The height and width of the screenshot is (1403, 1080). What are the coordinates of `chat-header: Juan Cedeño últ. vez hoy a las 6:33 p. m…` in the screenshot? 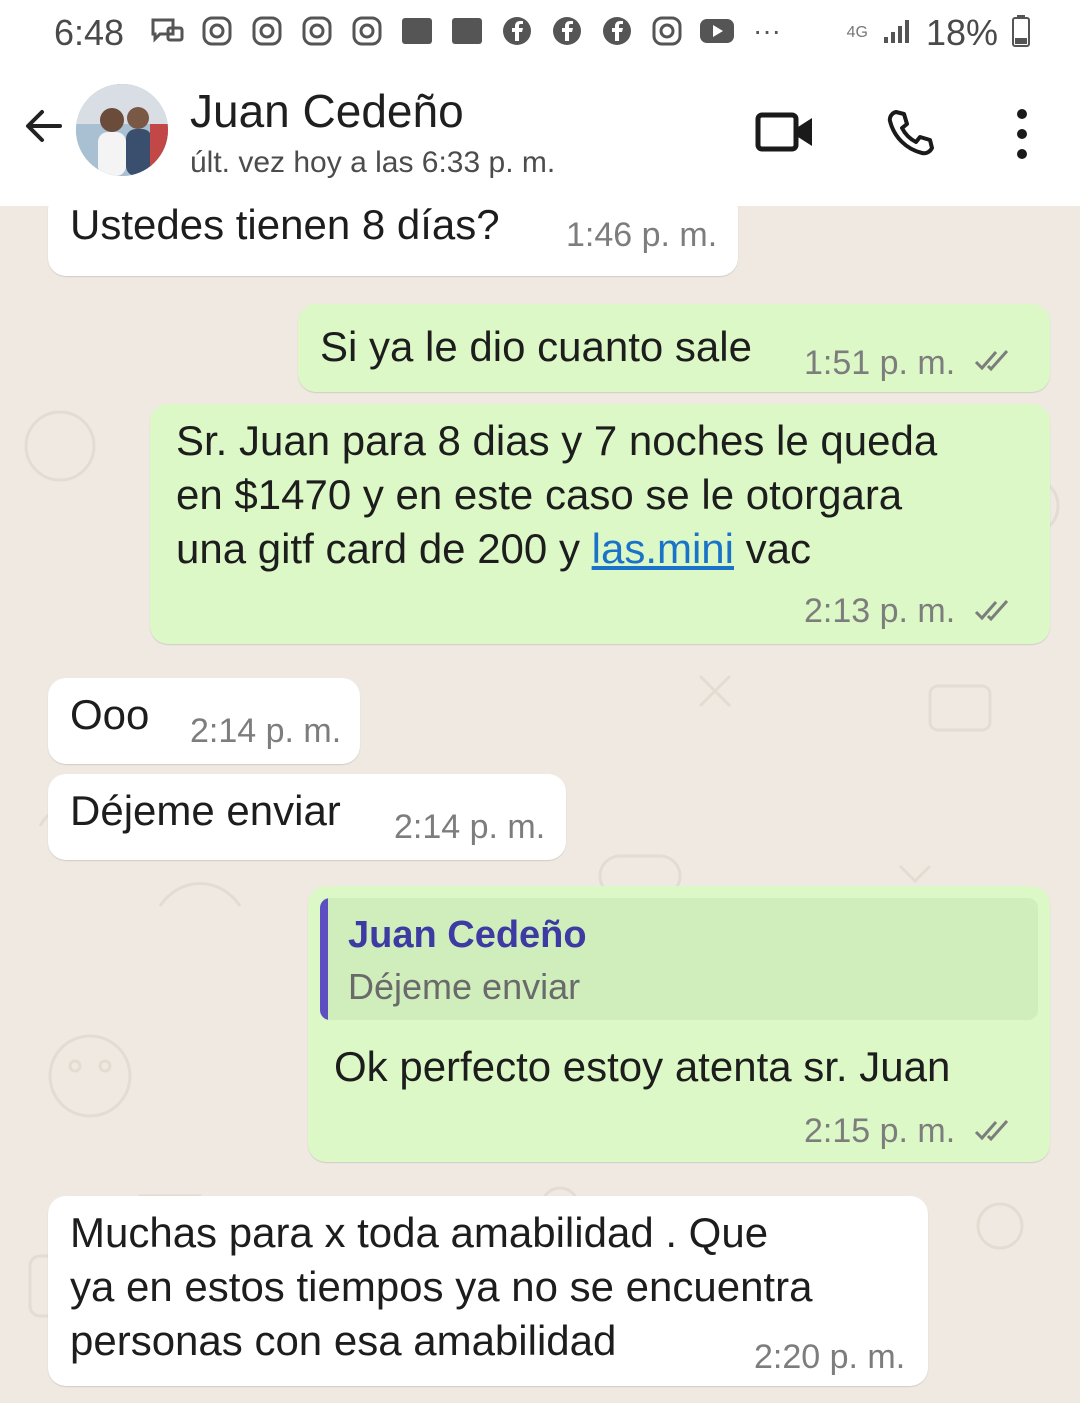 It's located at (540, 134).